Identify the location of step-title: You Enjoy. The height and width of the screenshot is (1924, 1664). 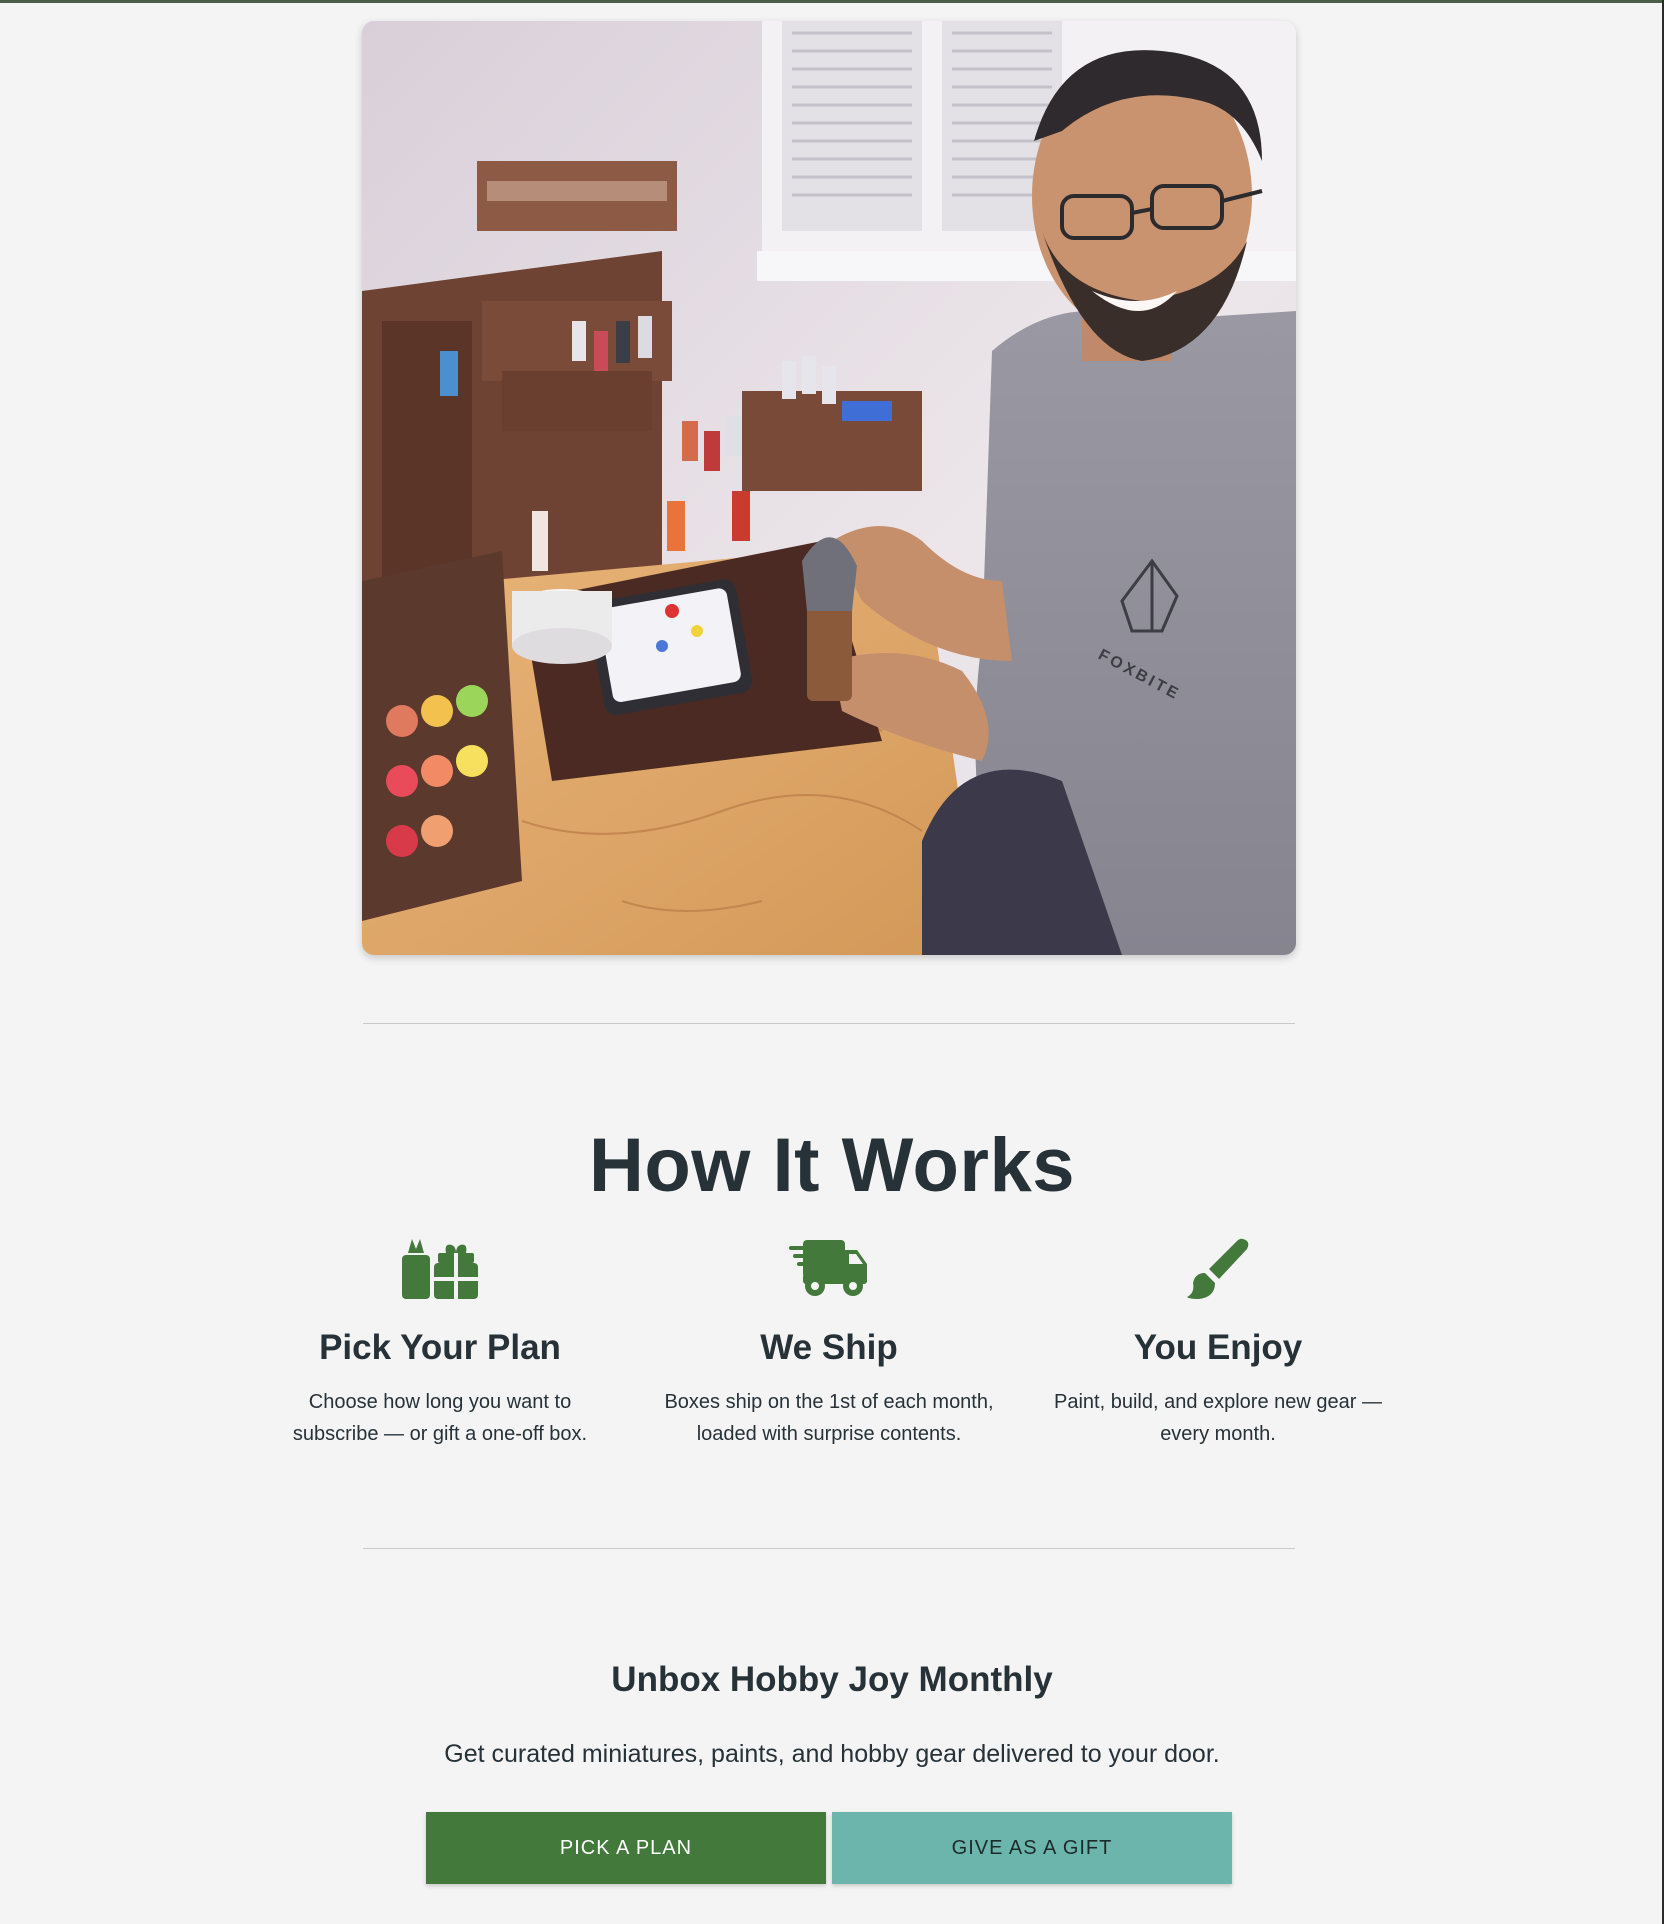
(1218, 1347).